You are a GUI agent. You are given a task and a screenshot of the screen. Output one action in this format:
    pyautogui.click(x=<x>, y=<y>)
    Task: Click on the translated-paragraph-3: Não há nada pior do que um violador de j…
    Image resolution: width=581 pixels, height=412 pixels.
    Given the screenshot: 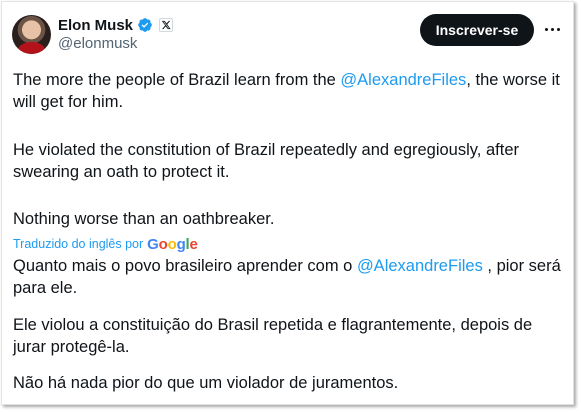 What is the action you would take?
    pyautogui.click(x=206, y=383)
    